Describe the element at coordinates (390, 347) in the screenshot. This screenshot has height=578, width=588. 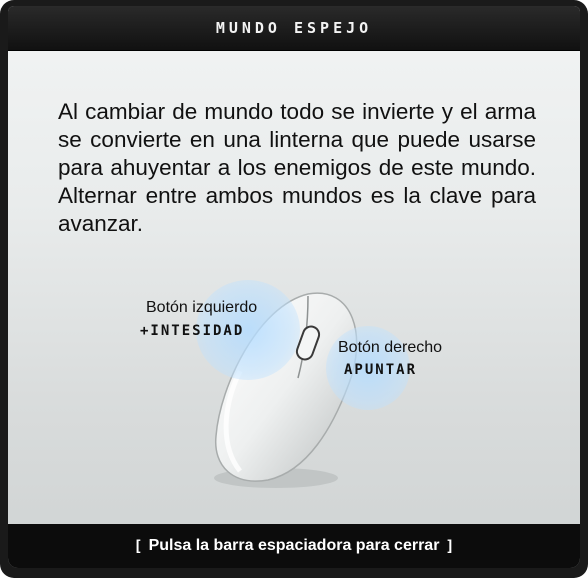
I see `right-button-label: Botón derecho` at that location.